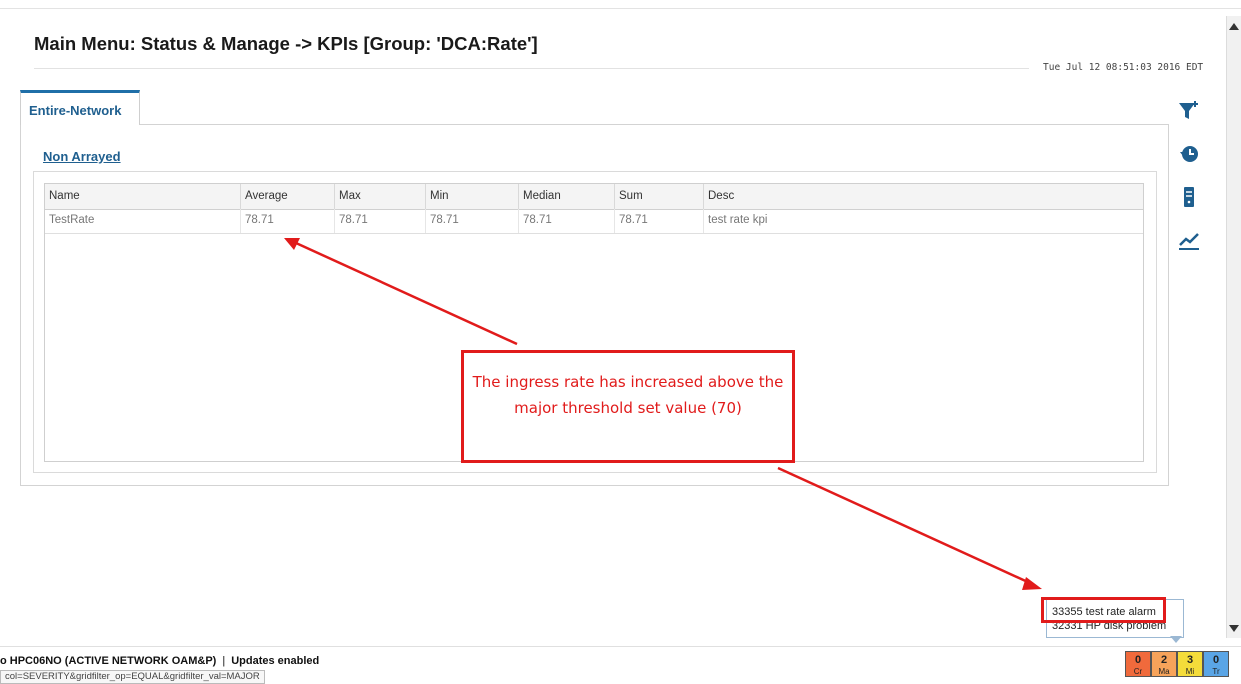 The image size is (1241, 684). What do you see at coordinates (82, 156) in the screenshot?
I see `non-arrayed-link: Non Arrayed` at bounding box center [82, 156].